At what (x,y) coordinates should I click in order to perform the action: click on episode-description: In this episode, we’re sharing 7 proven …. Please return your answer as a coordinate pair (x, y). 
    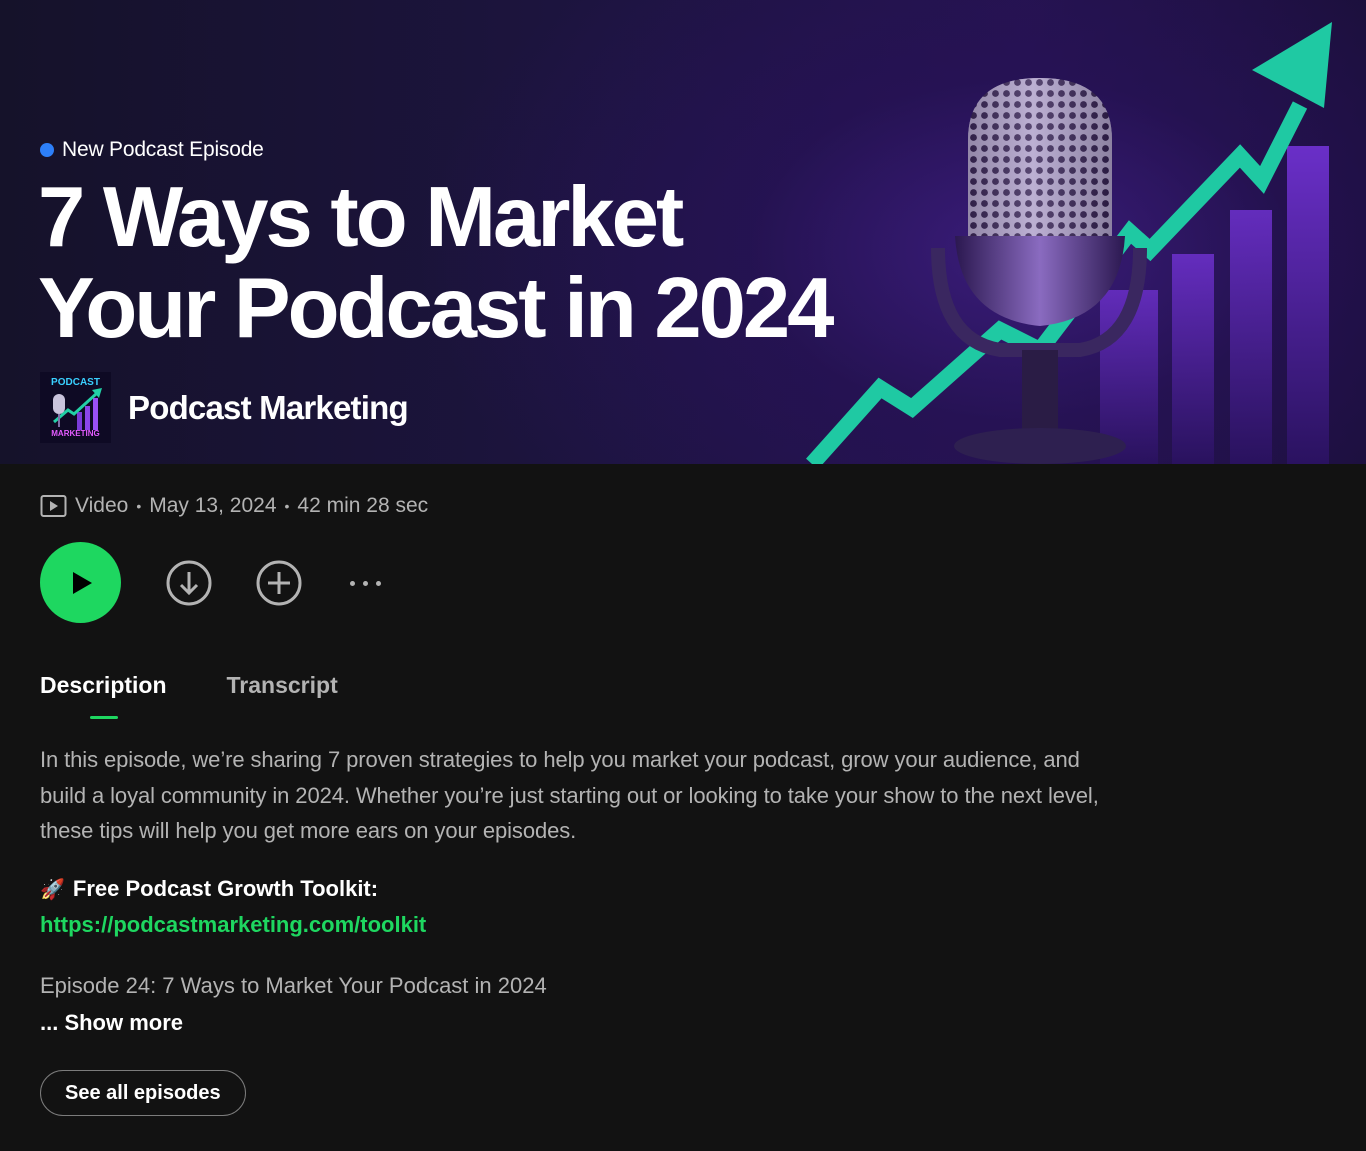
    Looking at the image, I should click on (569, 795).